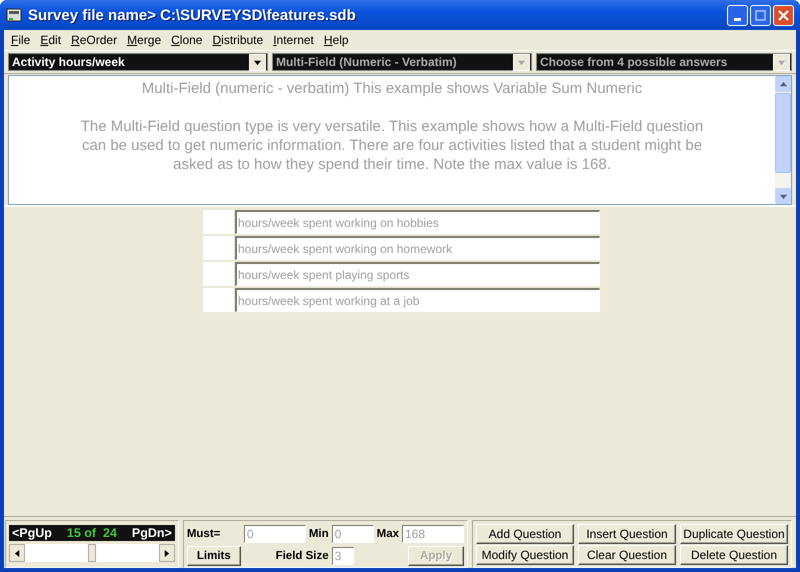  What do you see at coordinates (302, 556) in the screenshot?
I see `field-size-label: Field Size` at bounding box center [302, 556].